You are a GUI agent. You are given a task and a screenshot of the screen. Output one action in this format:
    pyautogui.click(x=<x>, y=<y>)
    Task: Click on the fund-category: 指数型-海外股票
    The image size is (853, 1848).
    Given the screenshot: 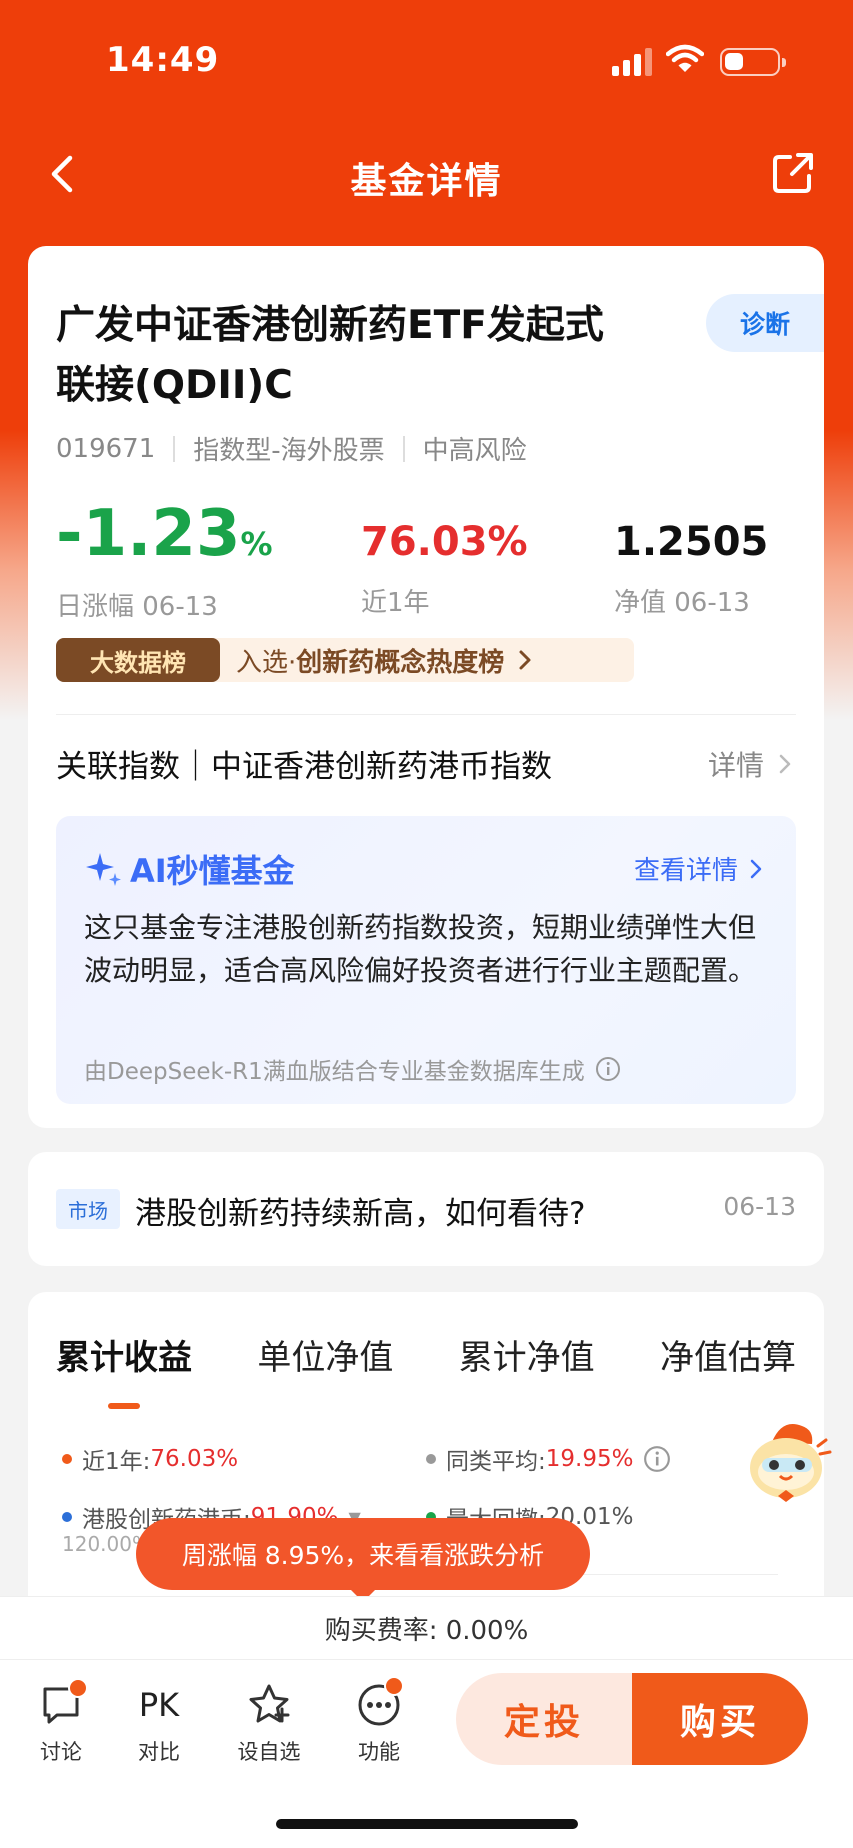 What is the action you would take?
    pyautogui.click(x=289, y=451)
    